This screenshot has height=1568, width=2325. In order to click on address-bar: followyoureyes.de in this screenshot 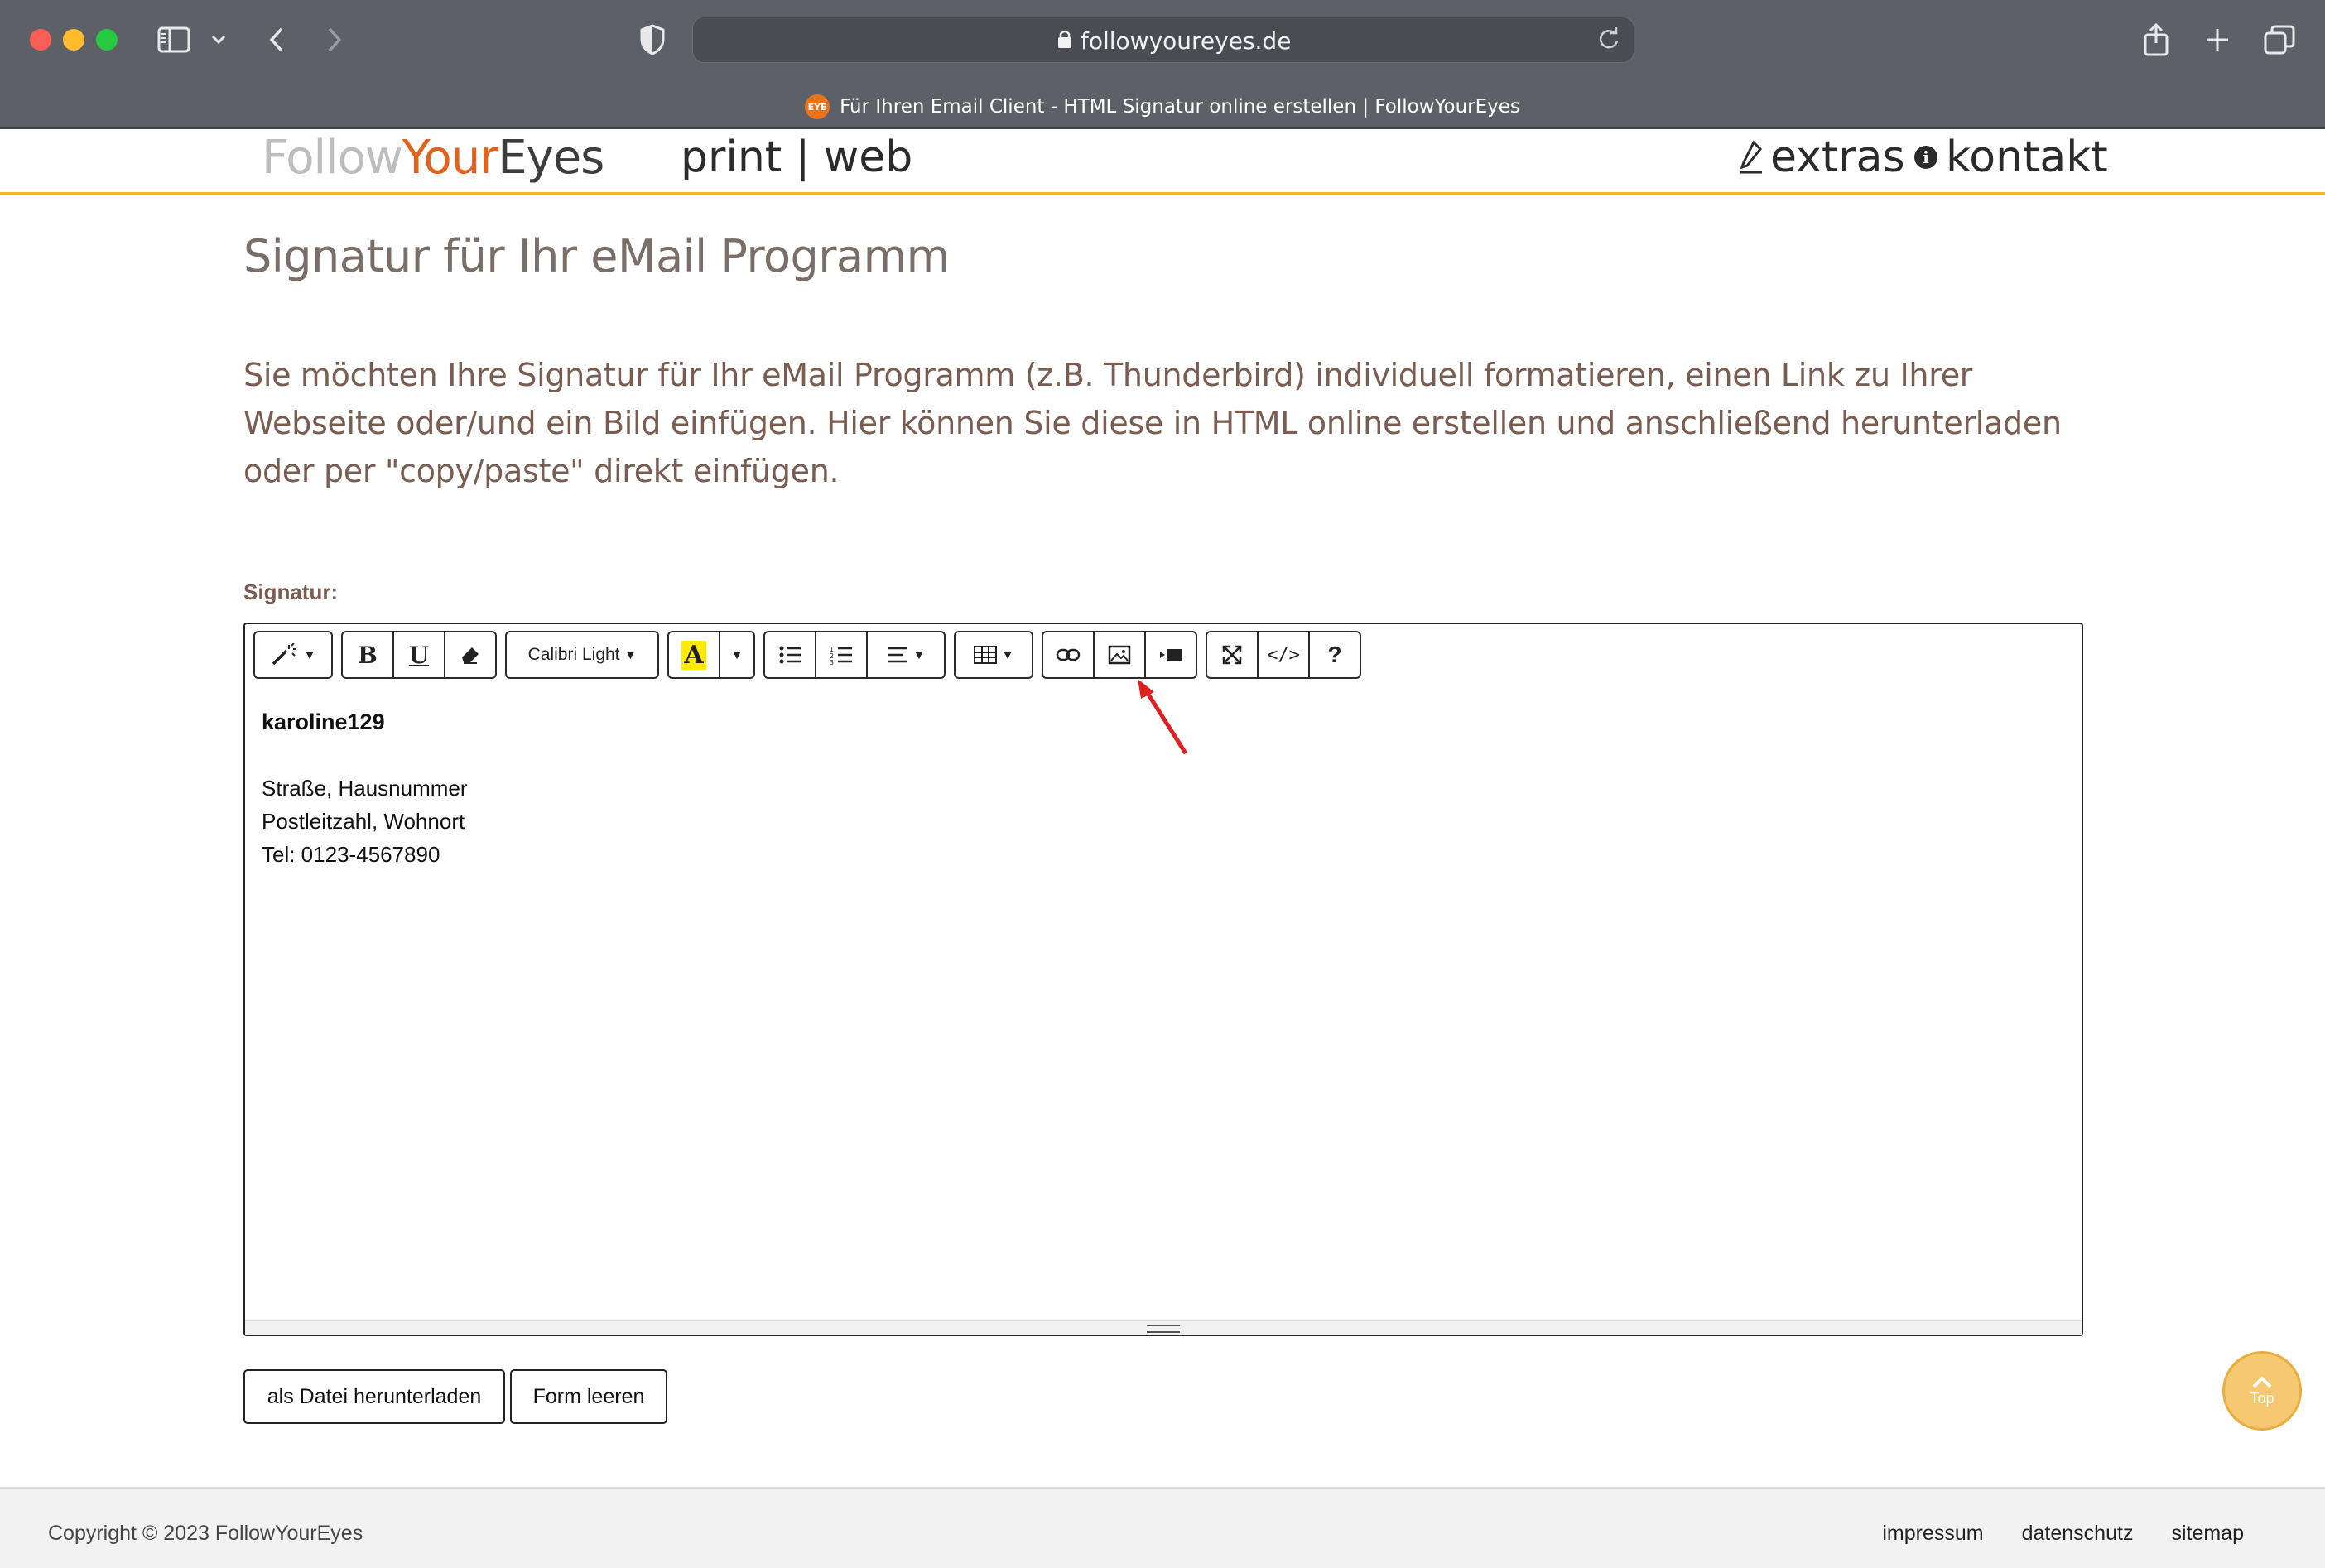, I will do `click(1163, 40)`.